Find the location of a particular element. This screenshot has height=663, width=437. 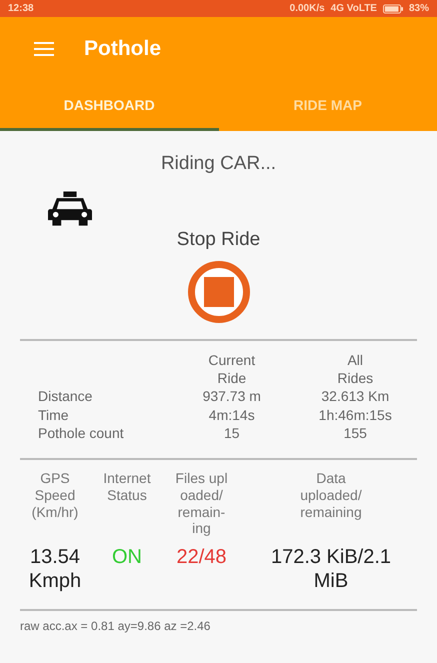

network-type: 4G VoLTE is located at coordinates (353, 8).